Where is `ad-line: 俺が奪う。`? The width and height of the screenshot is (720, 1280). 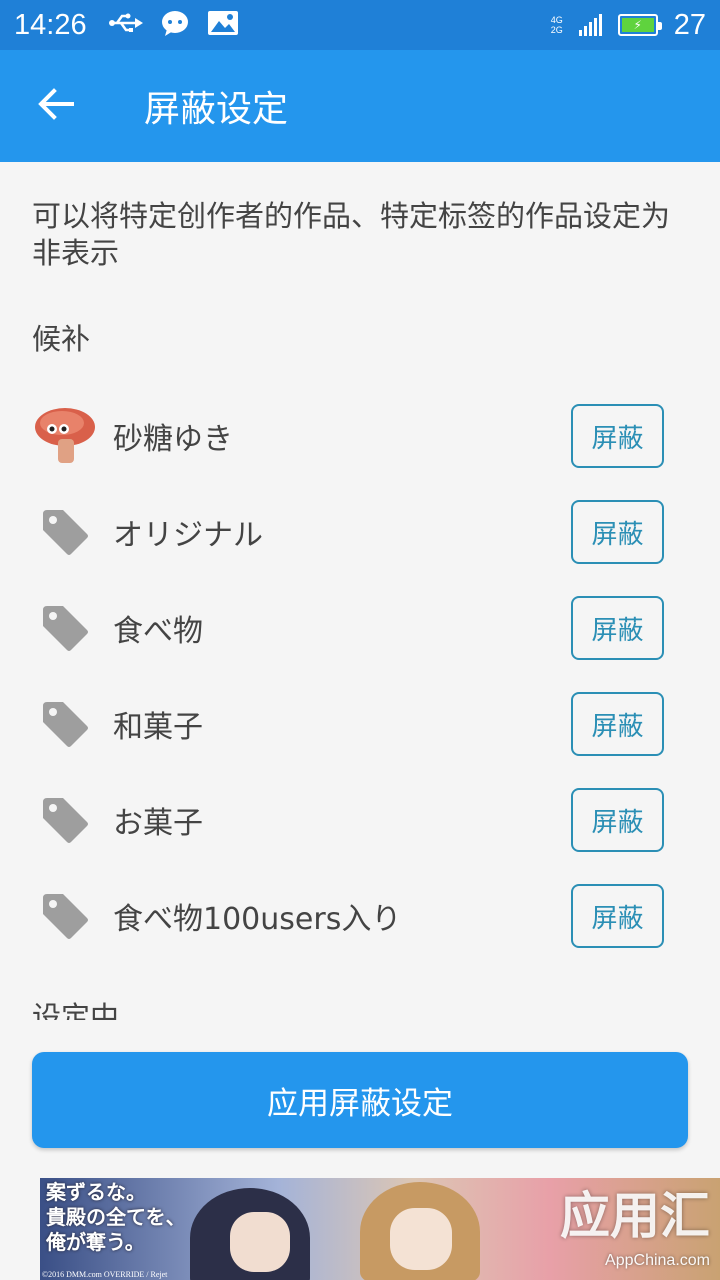
ad-line: 俺が奪う。 is located at coordinates (95, 1242).